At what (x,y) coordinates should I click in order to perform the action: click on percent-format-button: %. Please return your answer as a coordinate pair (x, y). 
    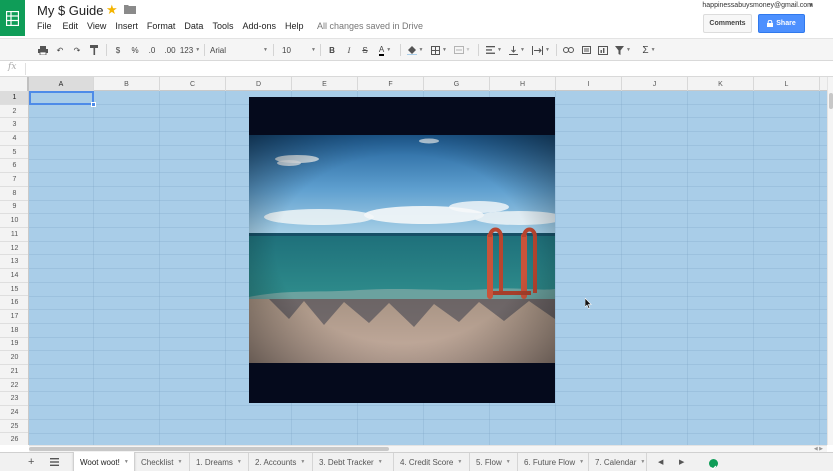
    Looking at the image, I should click on (135, 50).